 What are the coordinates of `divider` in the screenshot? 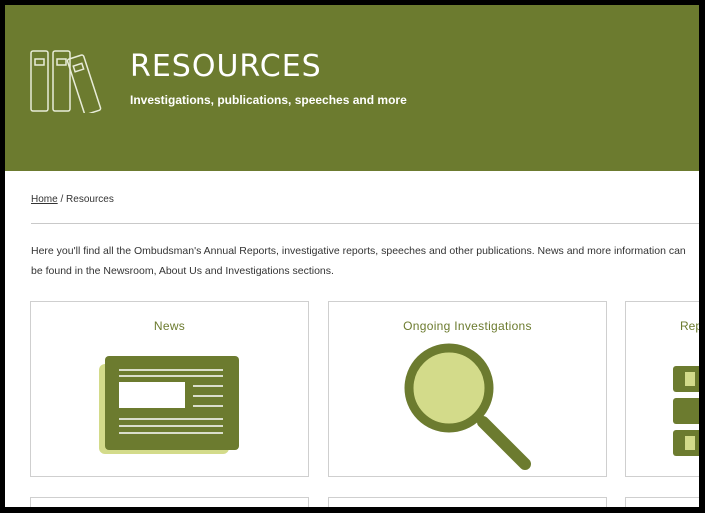 It's located at (365, 223).